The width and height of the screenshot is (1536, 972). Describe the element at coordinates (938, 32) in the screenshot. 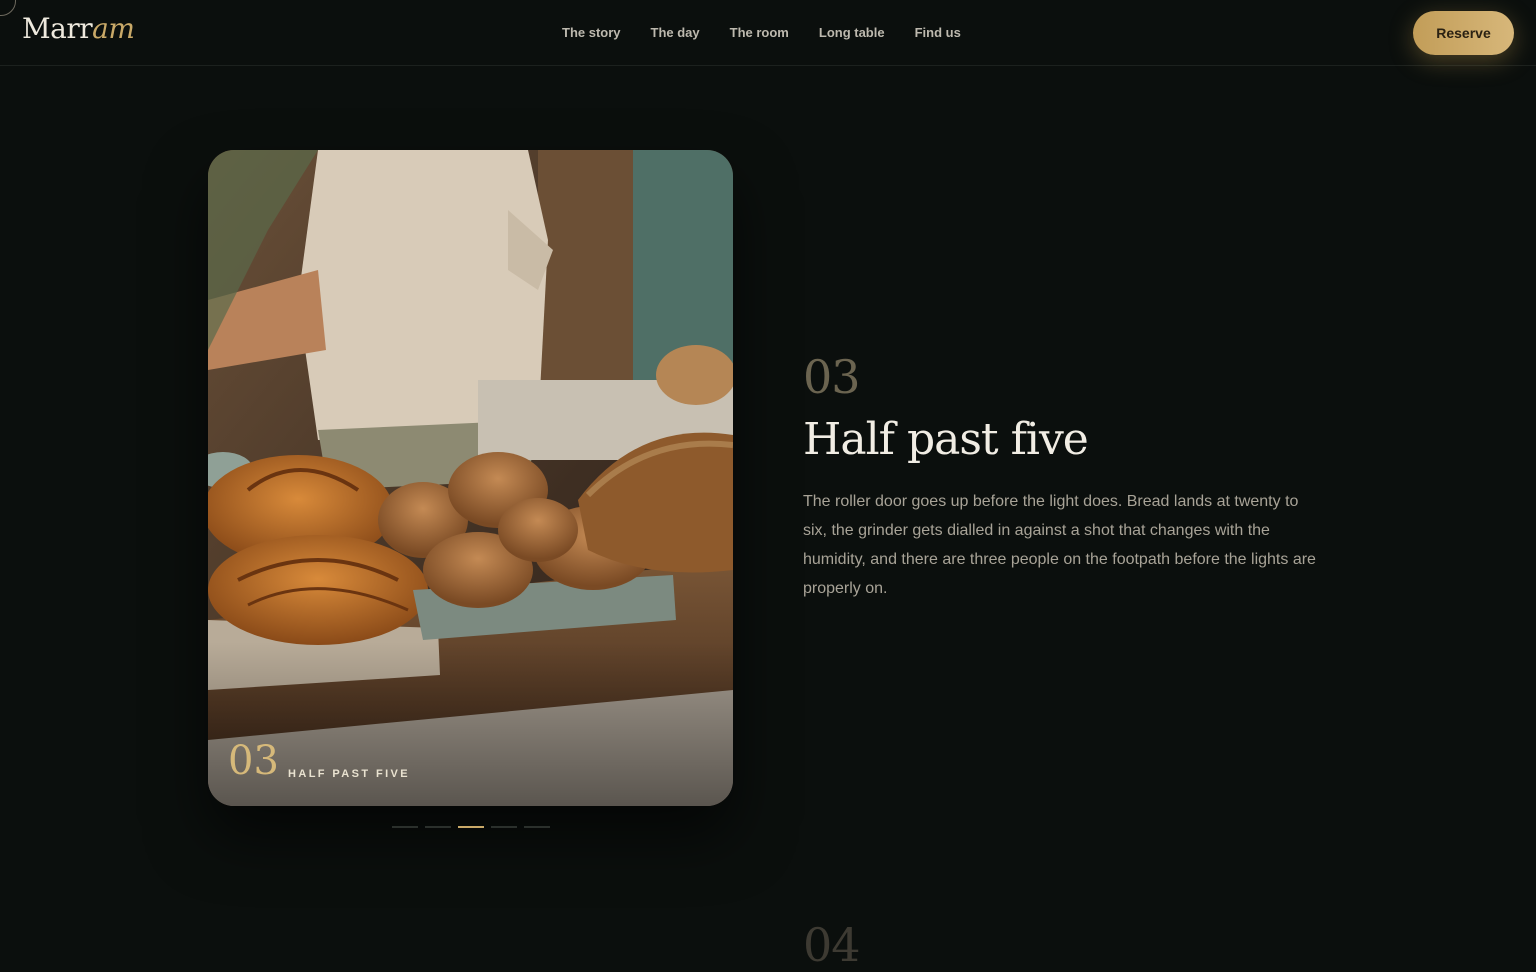

I see `nav-link-find-us: Find us` at that location.